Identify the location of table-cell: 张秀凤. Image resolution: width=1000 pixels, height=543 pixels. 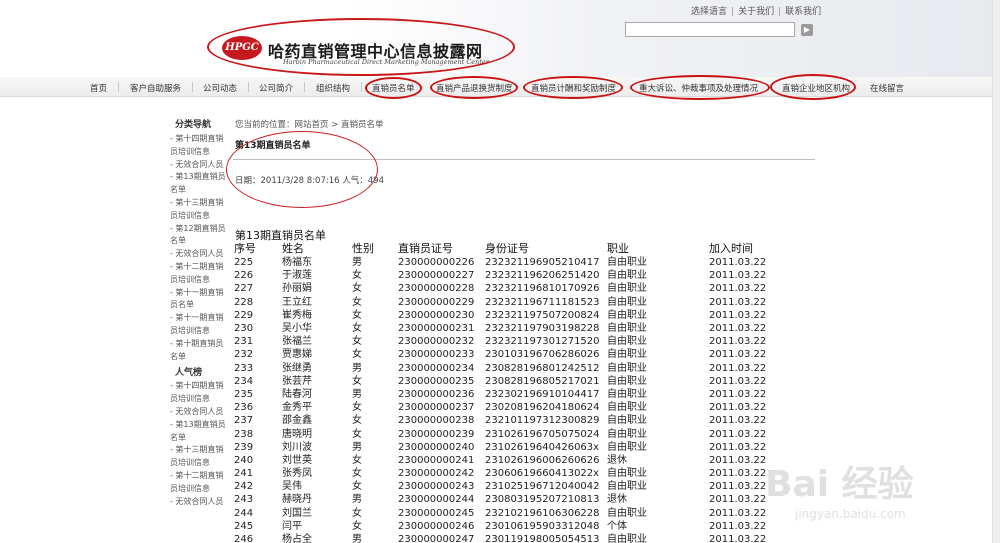
(297, 474).